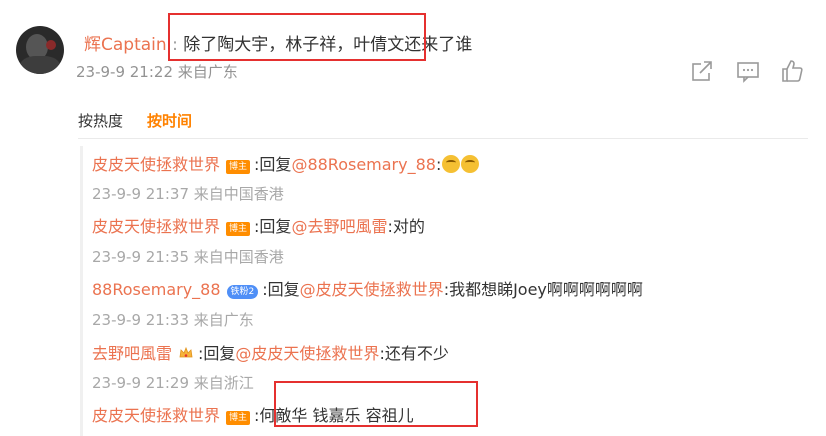  What do you see at coordinates (438, 164) in the screenshot?
I see `reply-text: :` at bounding box center [438, 164].